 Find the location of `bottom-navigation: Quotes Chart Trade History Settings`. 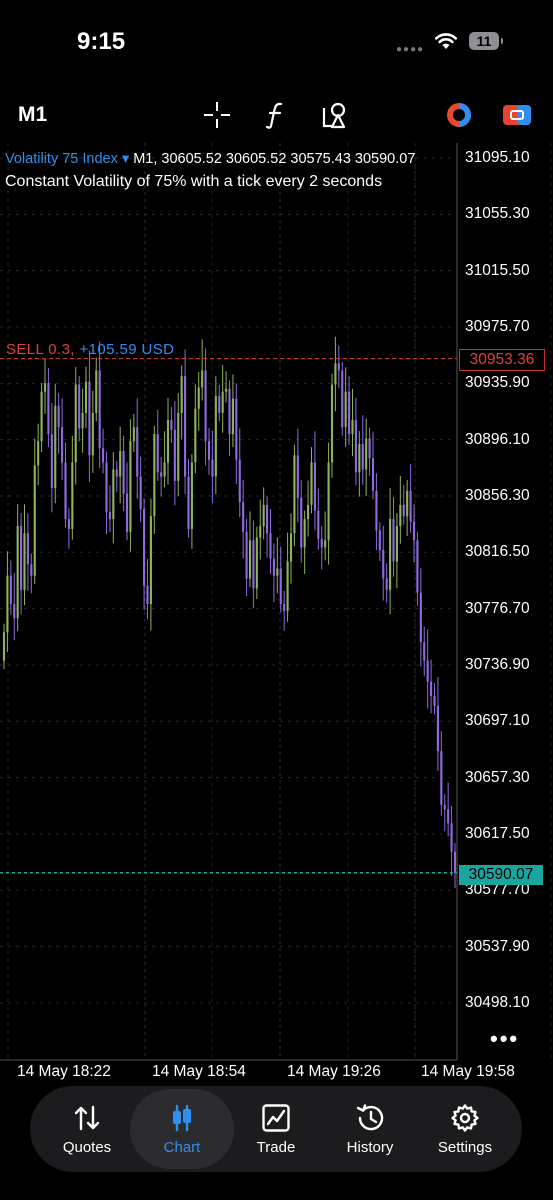

bottom-navigation: Quotes Chart Trade History Settings is located at coordinates (276, 1129).